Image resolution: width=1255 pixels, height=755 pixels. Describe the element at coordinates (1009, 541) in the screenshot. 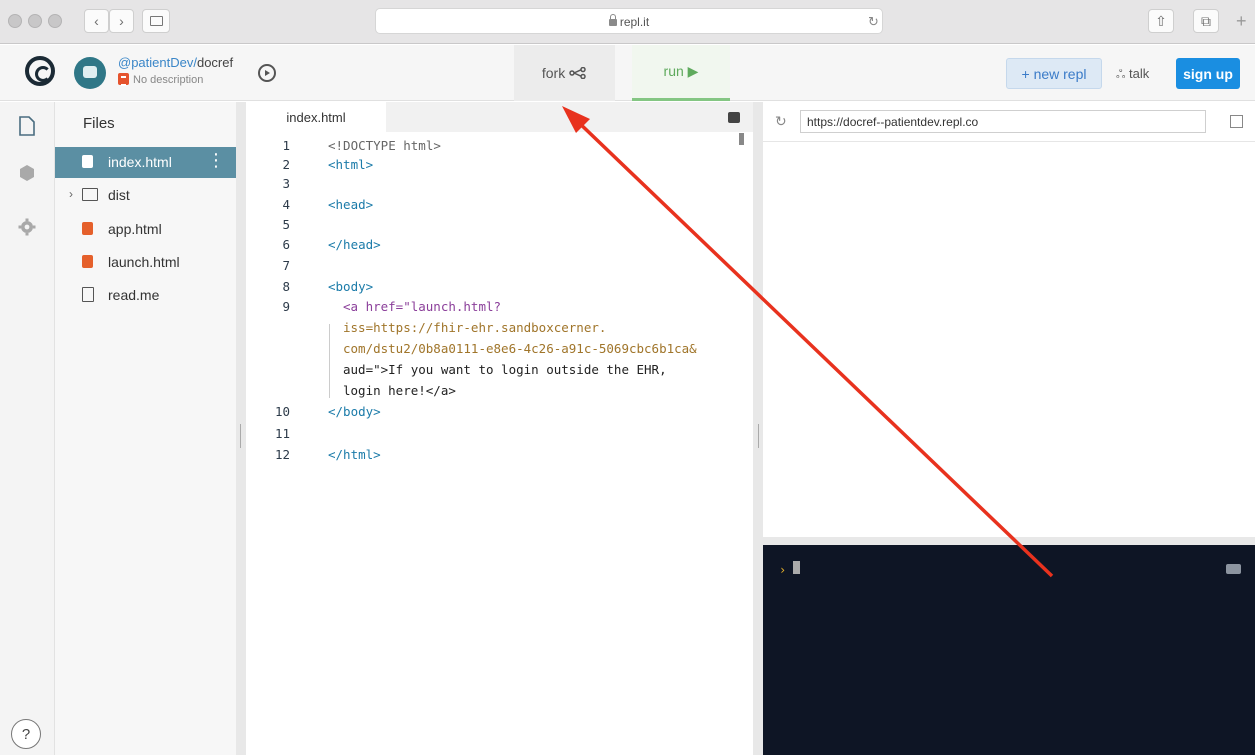

I see `preview-console-divider` at that location.